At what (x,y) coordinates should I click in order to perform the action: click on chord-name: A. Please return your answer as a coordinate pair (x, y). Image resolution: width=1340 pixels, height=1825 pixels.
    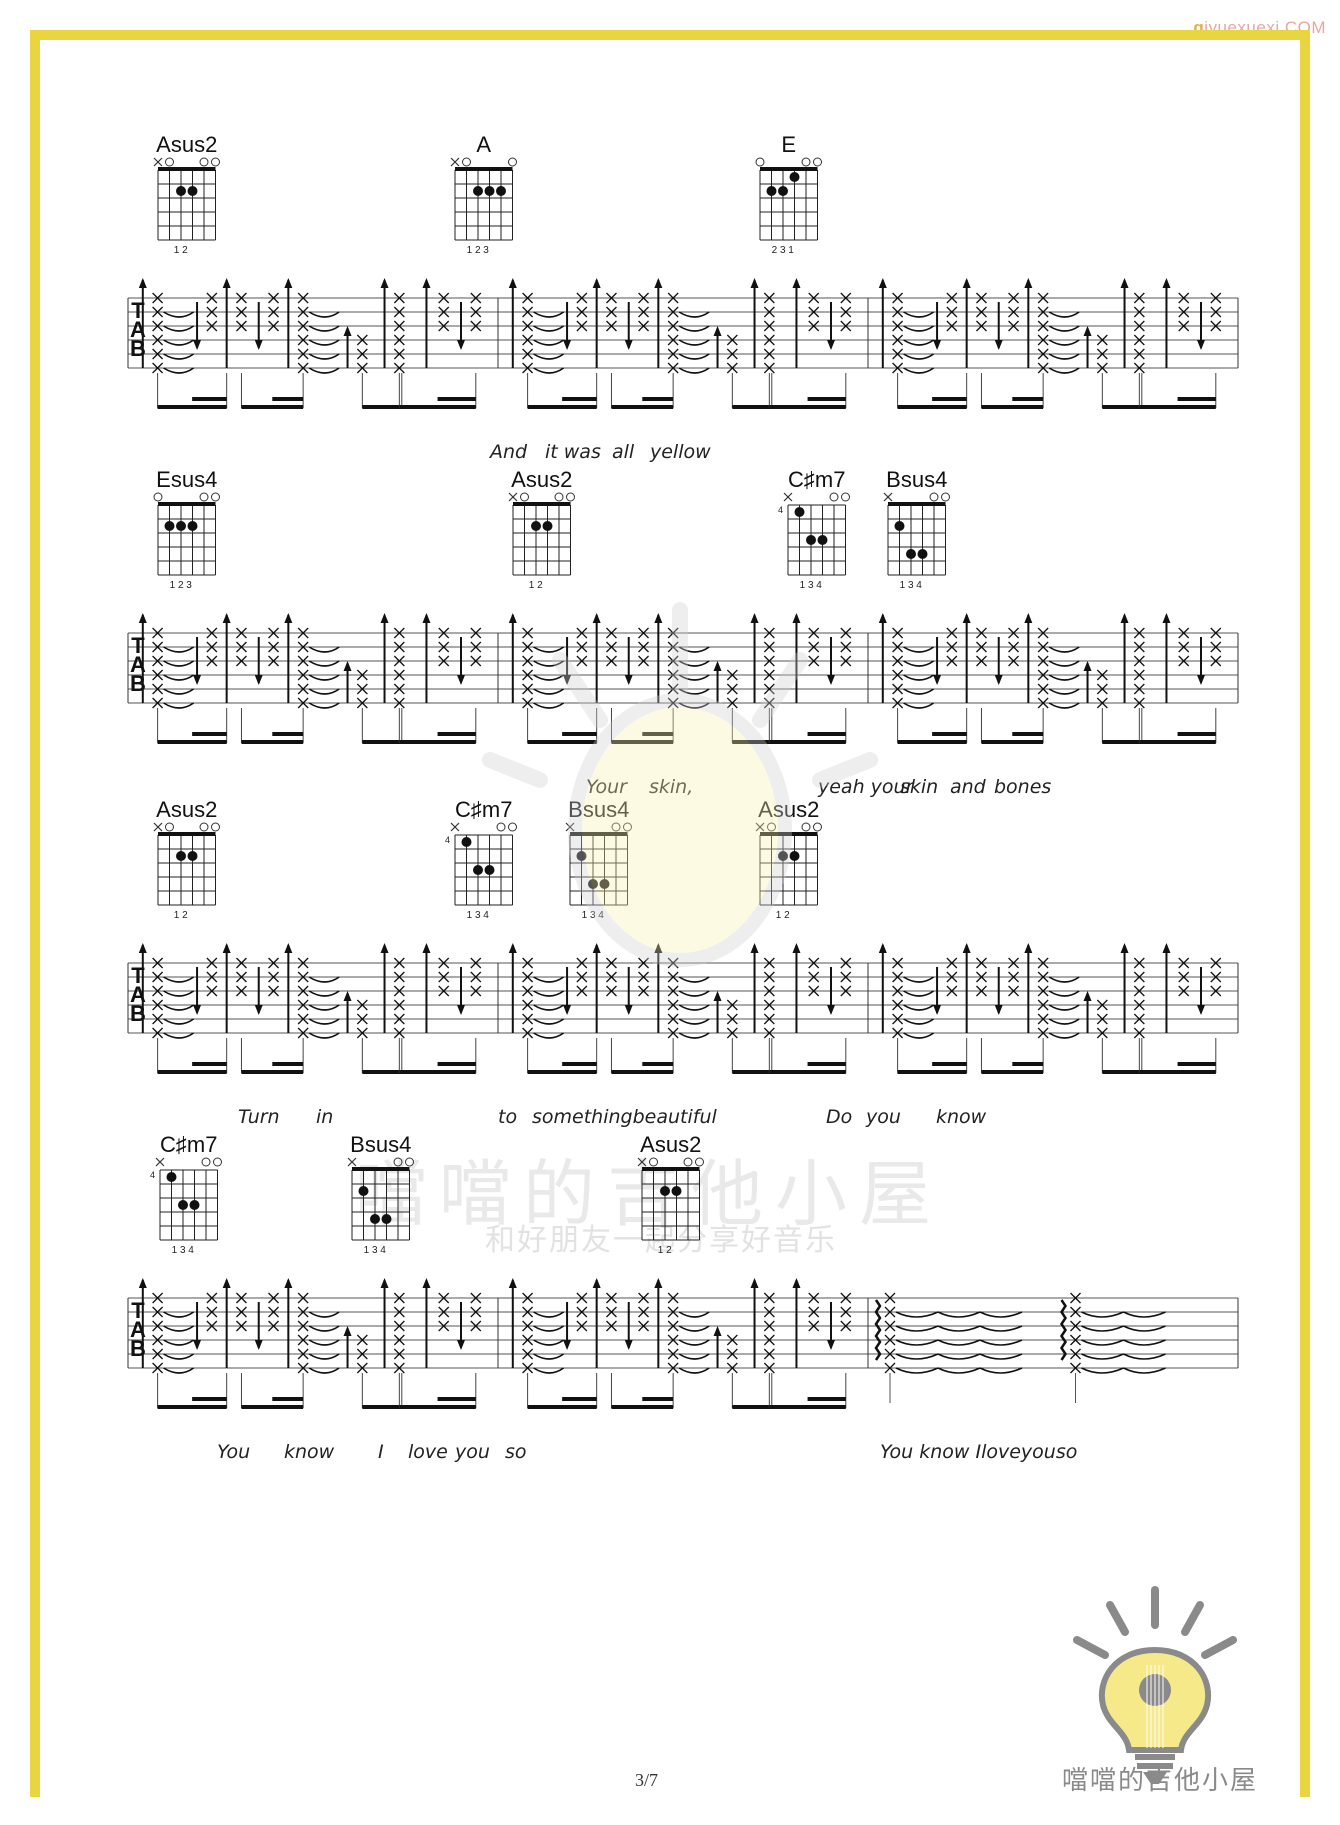
    Looking at the image, I should click on (483, 144).